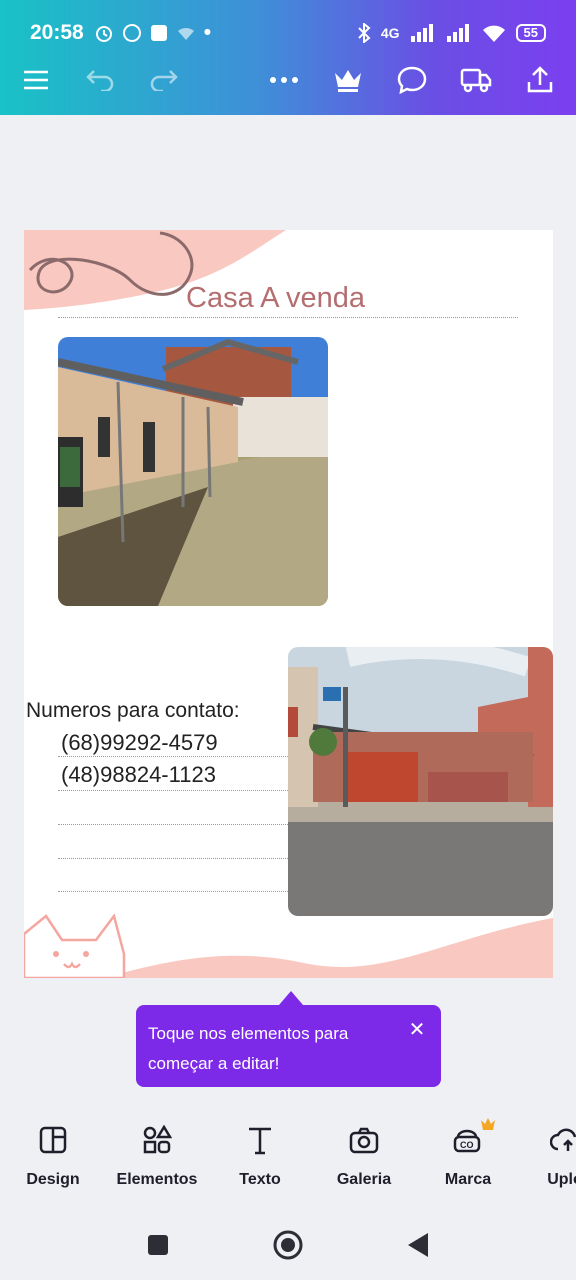 The image size is (576, 1280). I want to click on wifi-icon, so click(493, 33).